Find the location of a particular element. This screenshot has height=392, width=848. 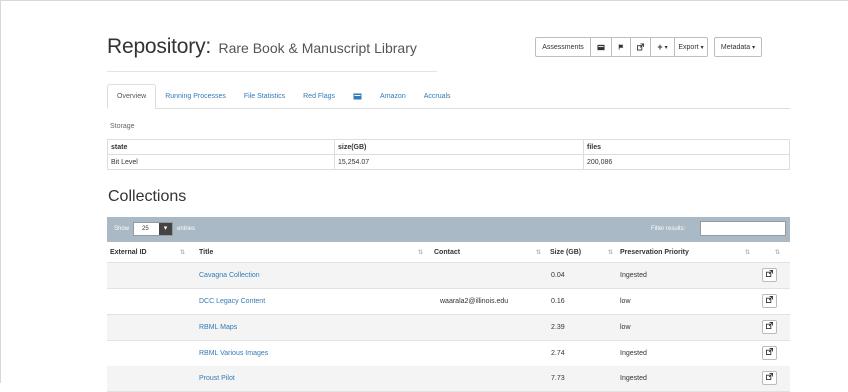

table-row: RBML Maps 2.39 low is located at coordinates (448, 328).